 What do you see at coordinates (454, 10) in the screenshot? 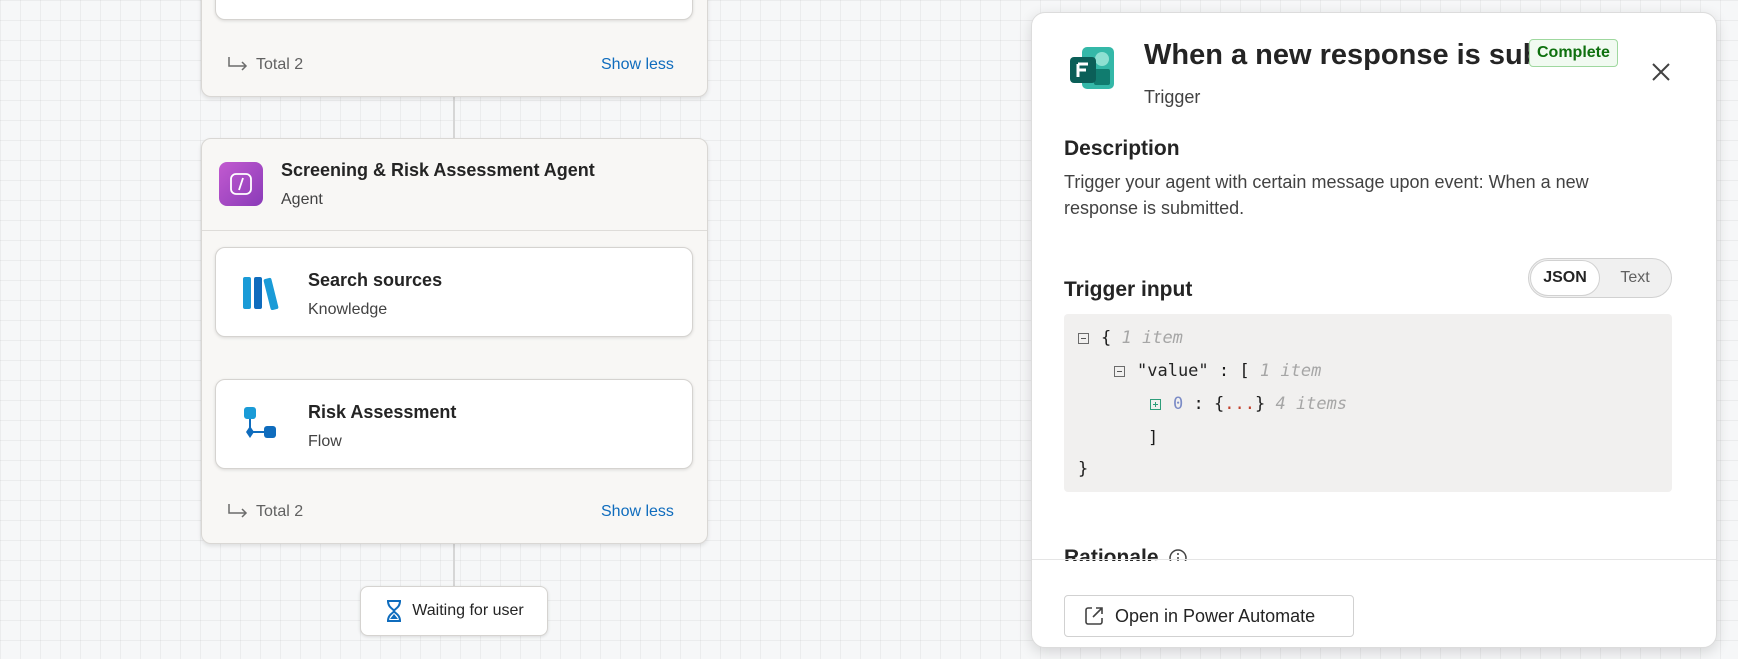
I see `top-inner-card` at bounding box center [454, 10].